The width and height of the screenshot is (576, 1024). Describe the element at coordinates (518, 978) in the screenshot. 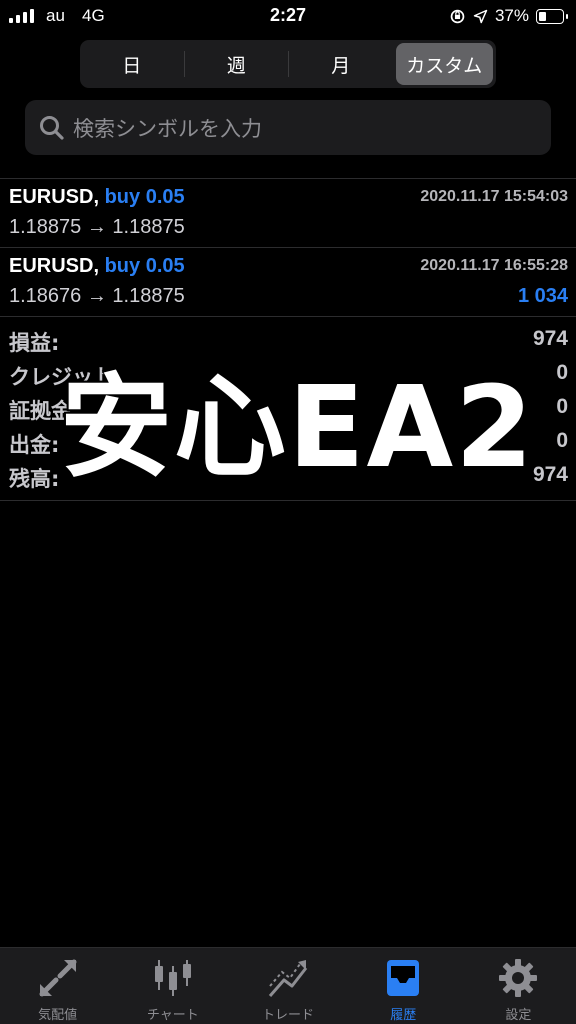

I see `settings-gear-icon` at that location.